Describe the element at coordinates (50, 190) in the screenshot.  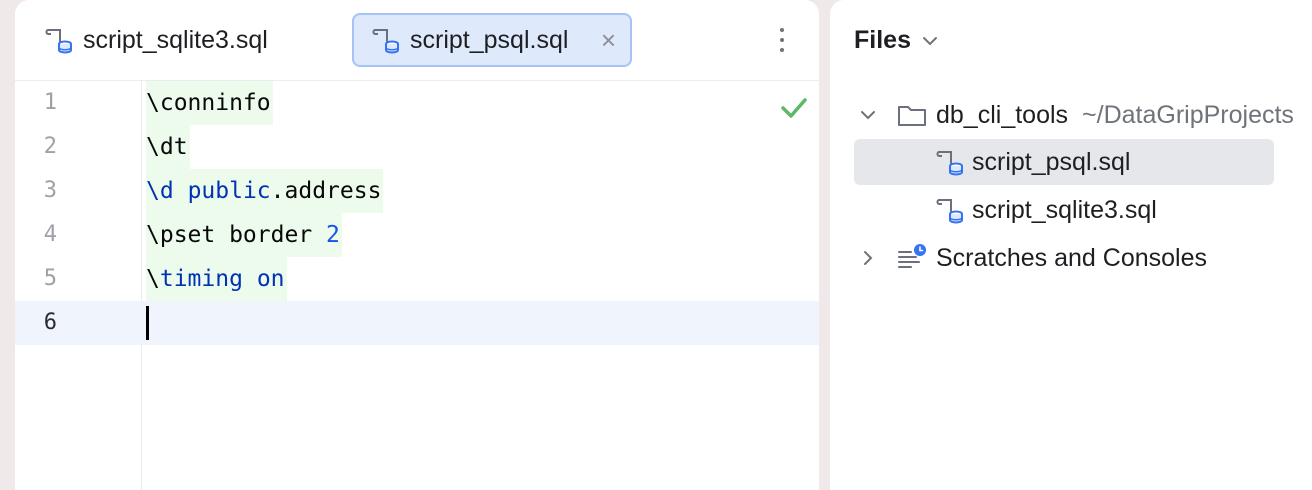
I see `line-number: 3` at that location.